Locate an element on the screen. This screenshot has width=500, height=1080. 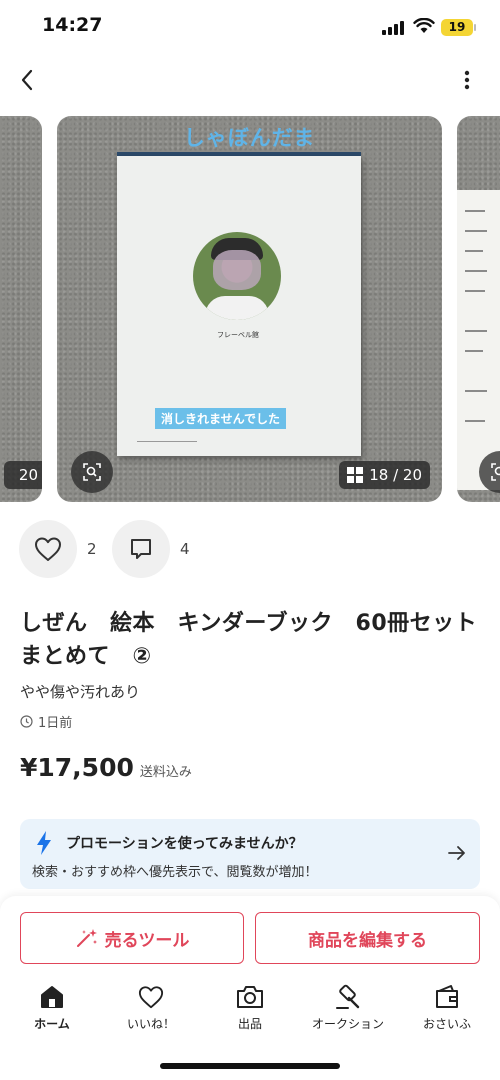
edit-item-label: 商品を編集する is located at coordinates (367, 940).